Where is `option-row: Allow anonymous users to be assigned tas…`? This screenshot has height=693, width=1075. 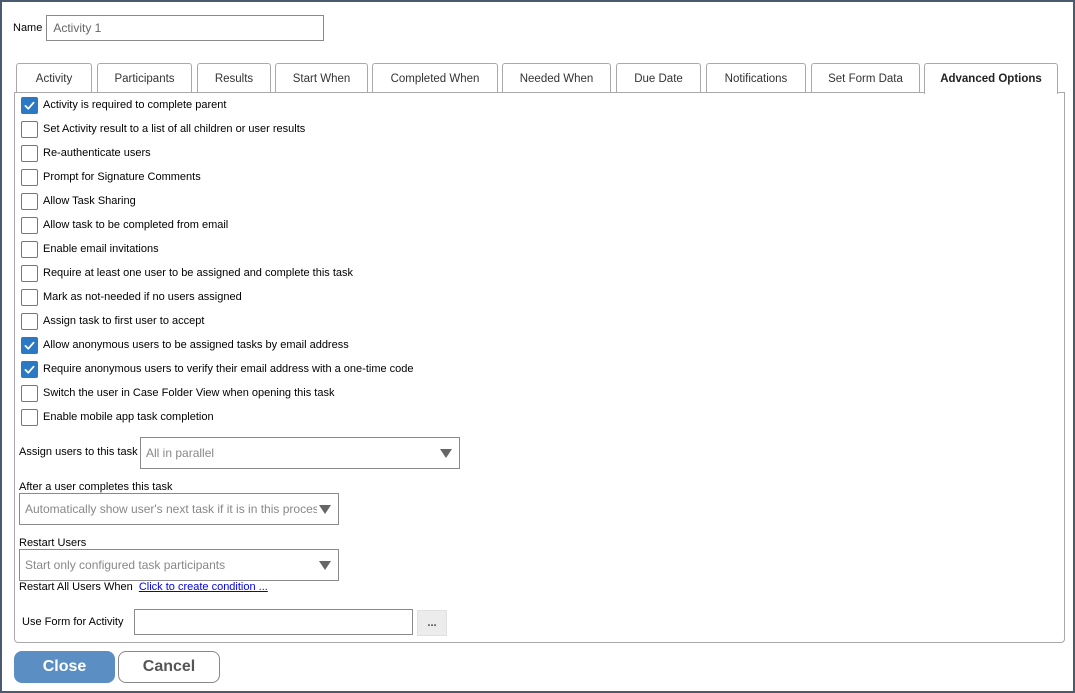
option-row: Allow anonymous users to be assigned tas… is located at coordinates (185, 345).